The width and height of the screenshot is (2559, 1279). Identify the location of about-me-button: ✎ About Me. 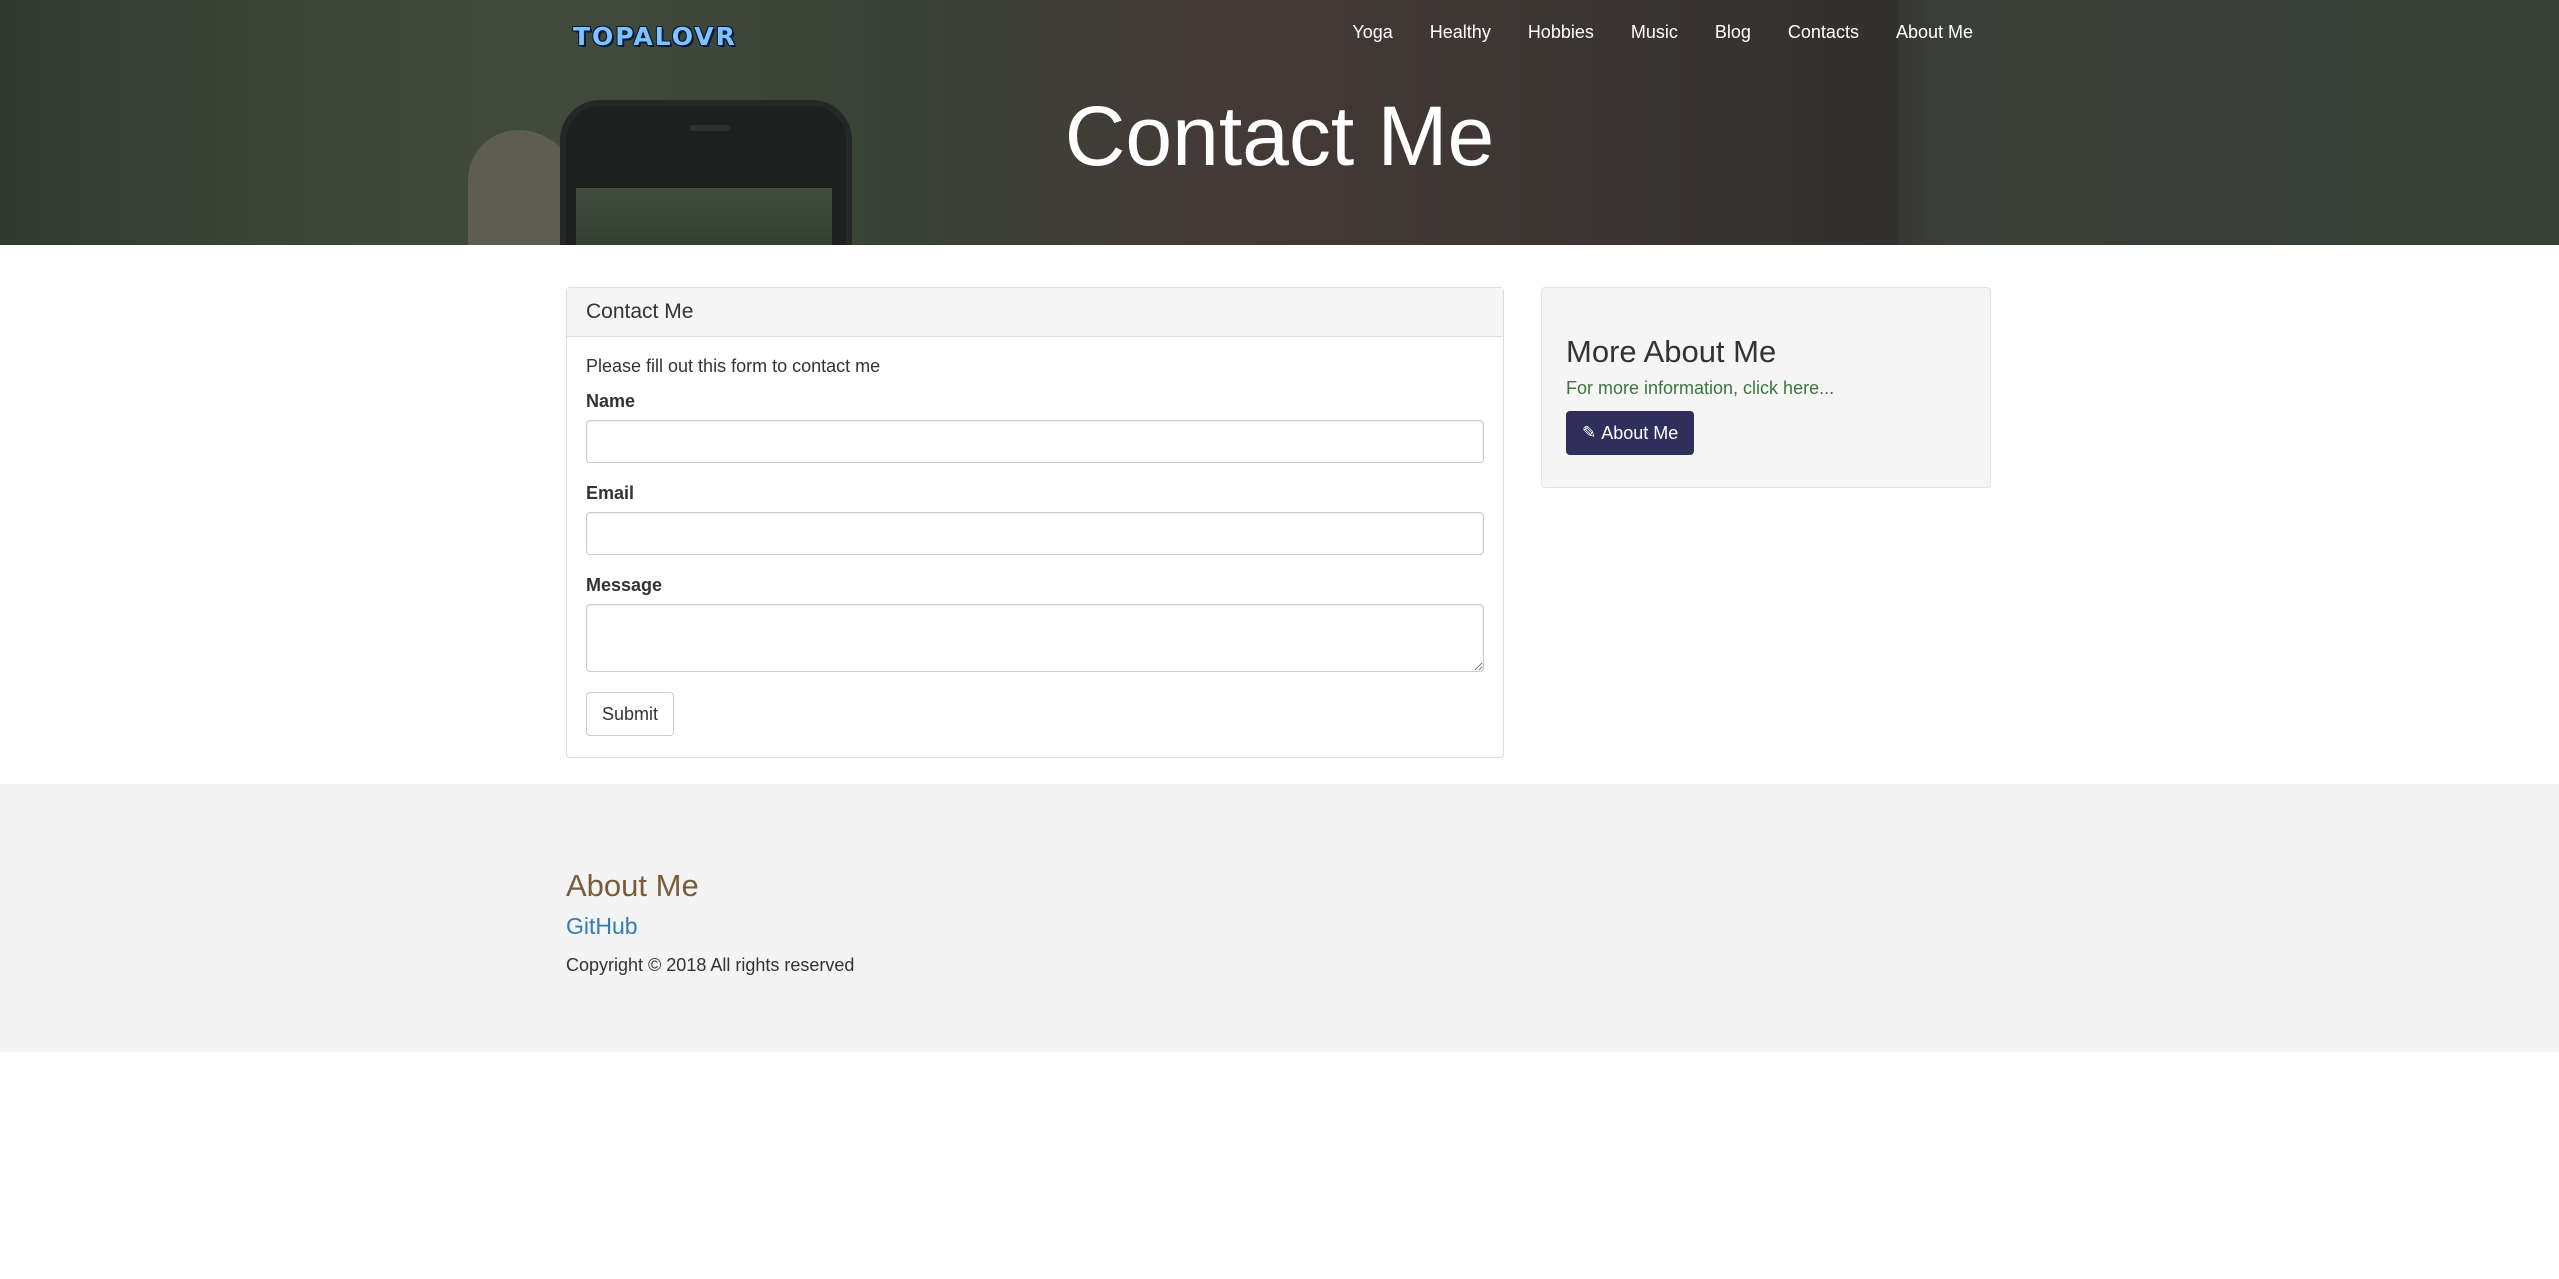
(1630, 433).